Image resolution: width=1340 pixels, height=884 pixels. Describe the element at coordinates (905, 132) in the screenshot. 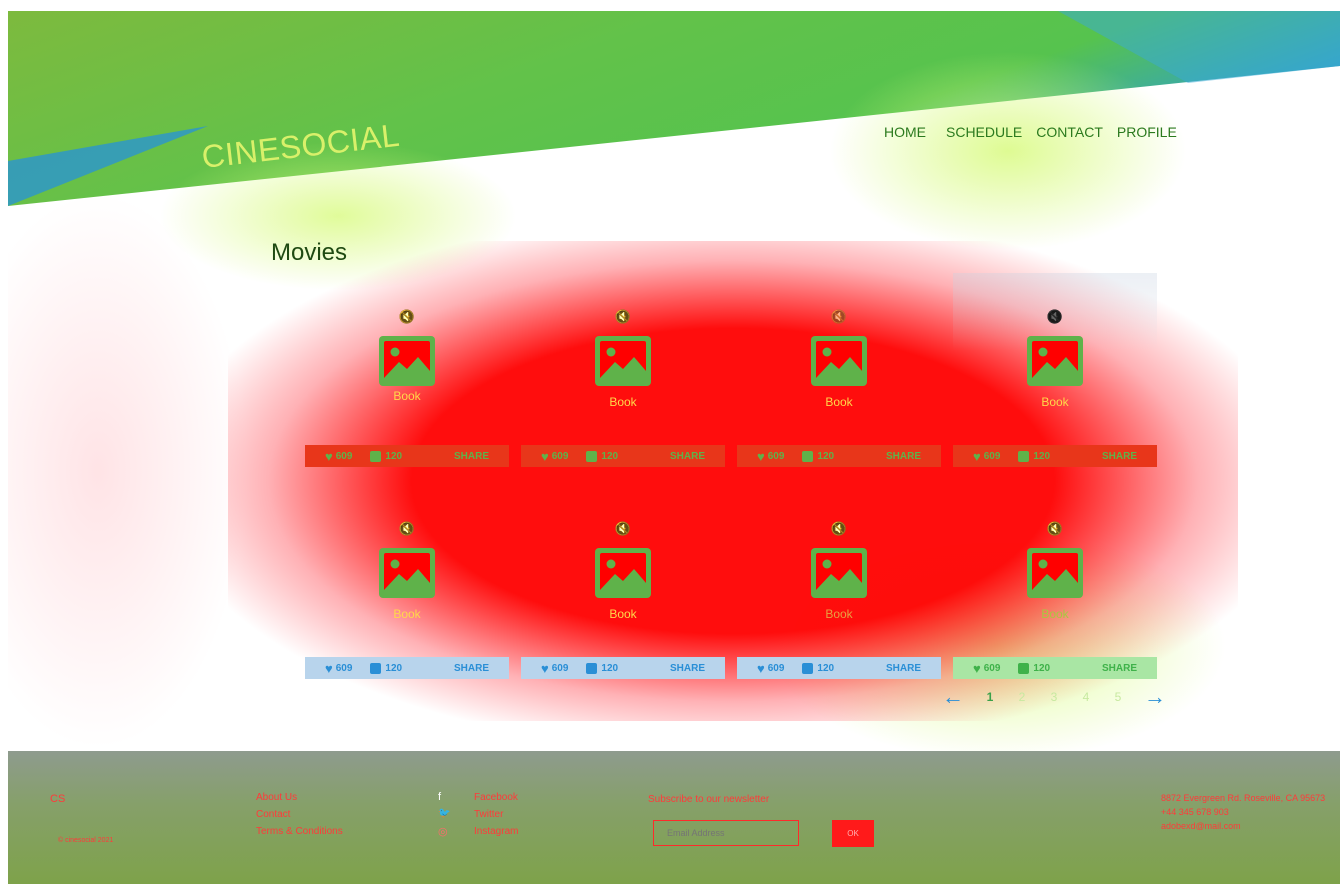

I see `nav-home: HOME` at that location.